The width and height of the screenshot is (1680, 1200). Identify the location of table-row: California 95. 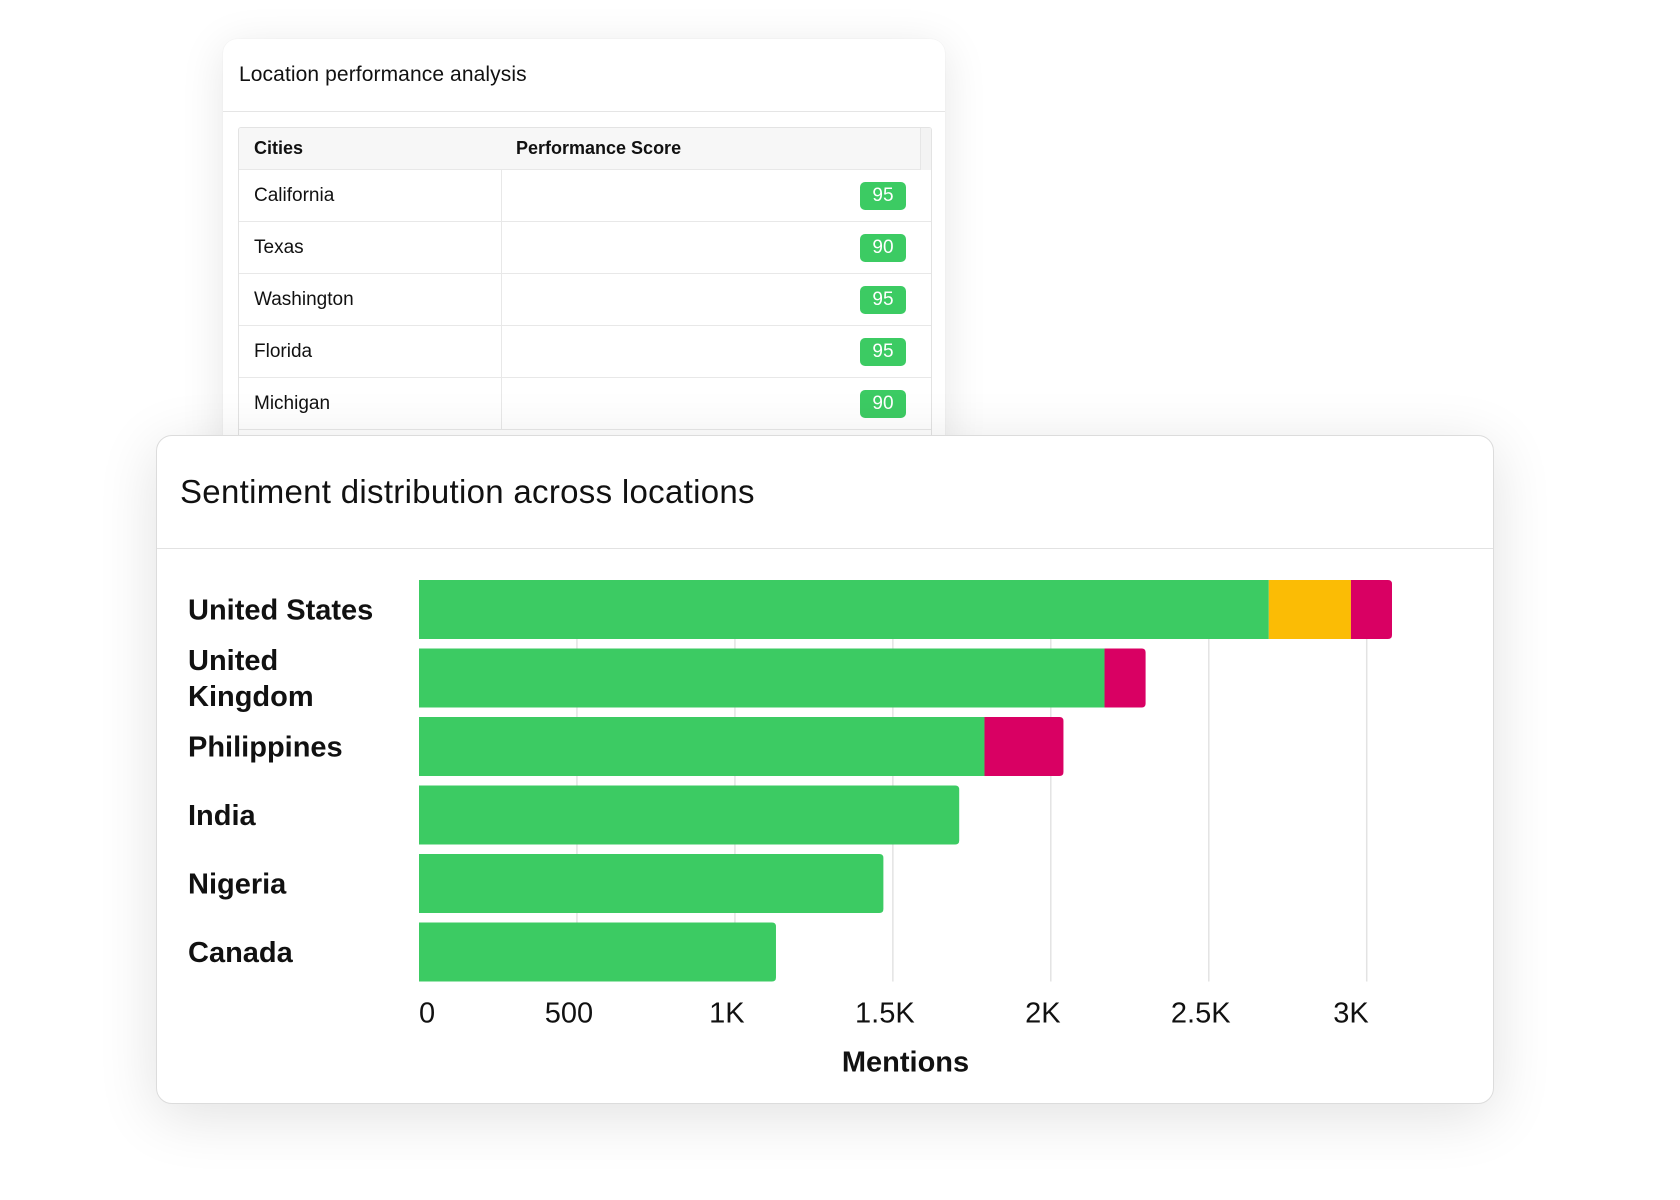
(585, 196).